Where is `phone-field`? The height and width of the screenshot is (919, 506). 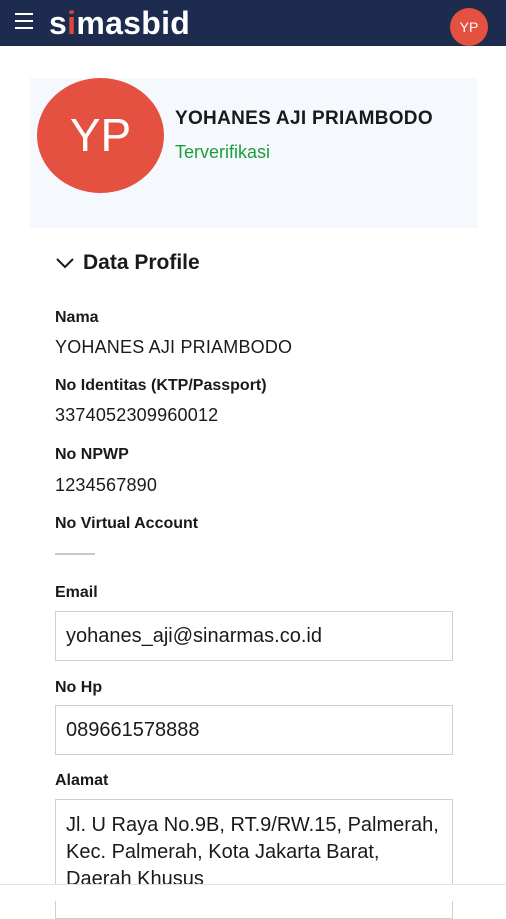 phone-field is located at coordinates (254, 730).